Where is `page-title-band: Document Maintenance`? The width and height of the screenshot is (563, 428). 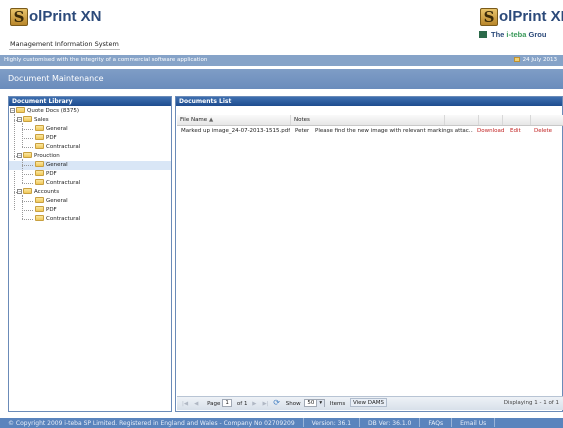
page-title-band: Document Maintenance is located at coordinates (281, 79).